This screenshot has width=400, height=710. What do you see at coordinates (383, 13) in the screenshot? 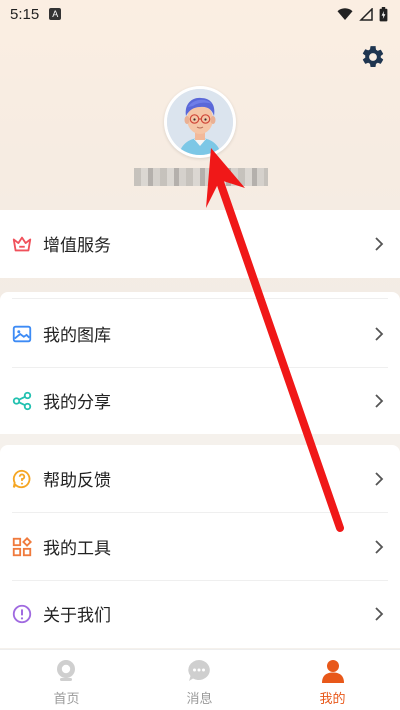
I see `battery-charging-icon` at bounding box center [383, 13].